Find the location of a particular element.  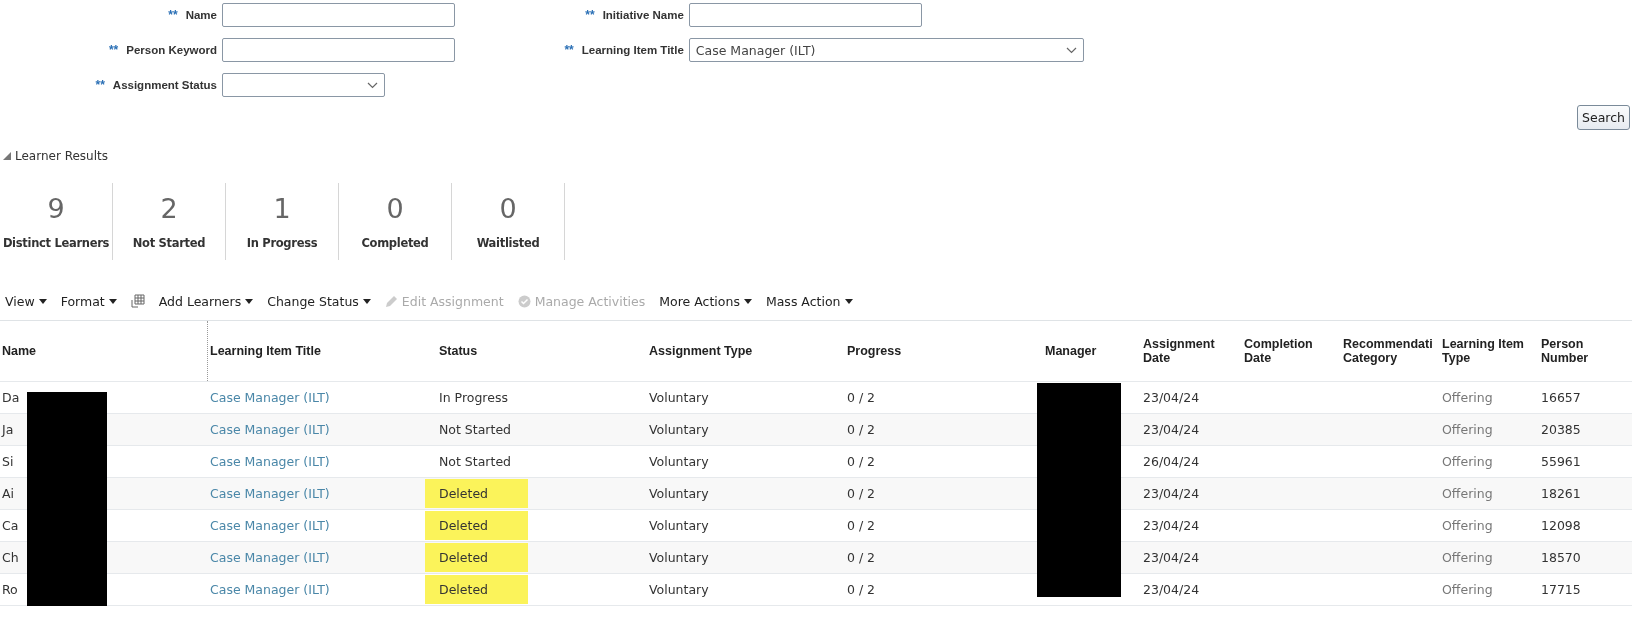

learner-name: Ro is located at coordinates (10, 589).